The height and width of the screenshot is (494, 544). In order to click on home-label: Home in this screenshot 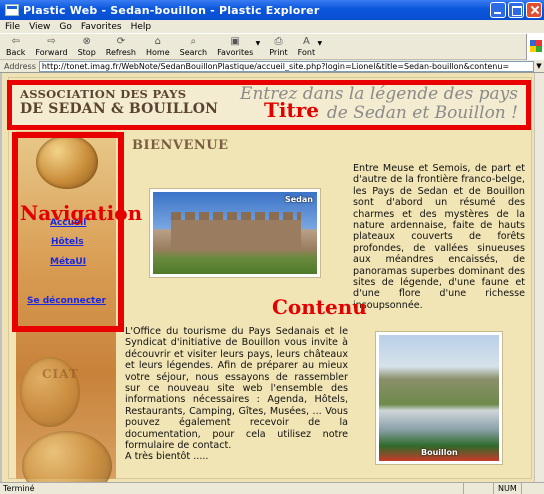, I will do `click(158, 52)`.